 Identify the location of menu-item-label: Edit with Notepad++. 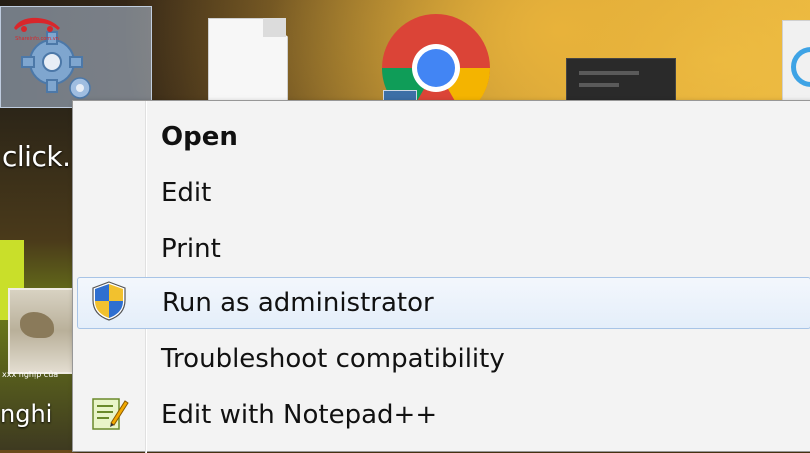
(299, 415).